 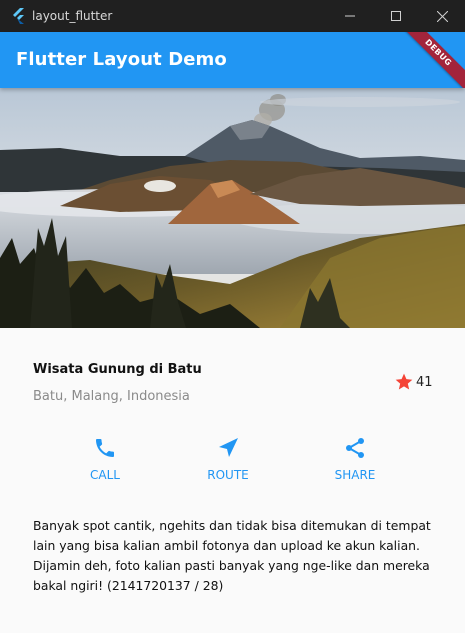 I want to click on share-button: SHARE, so click(x=355, y=459).